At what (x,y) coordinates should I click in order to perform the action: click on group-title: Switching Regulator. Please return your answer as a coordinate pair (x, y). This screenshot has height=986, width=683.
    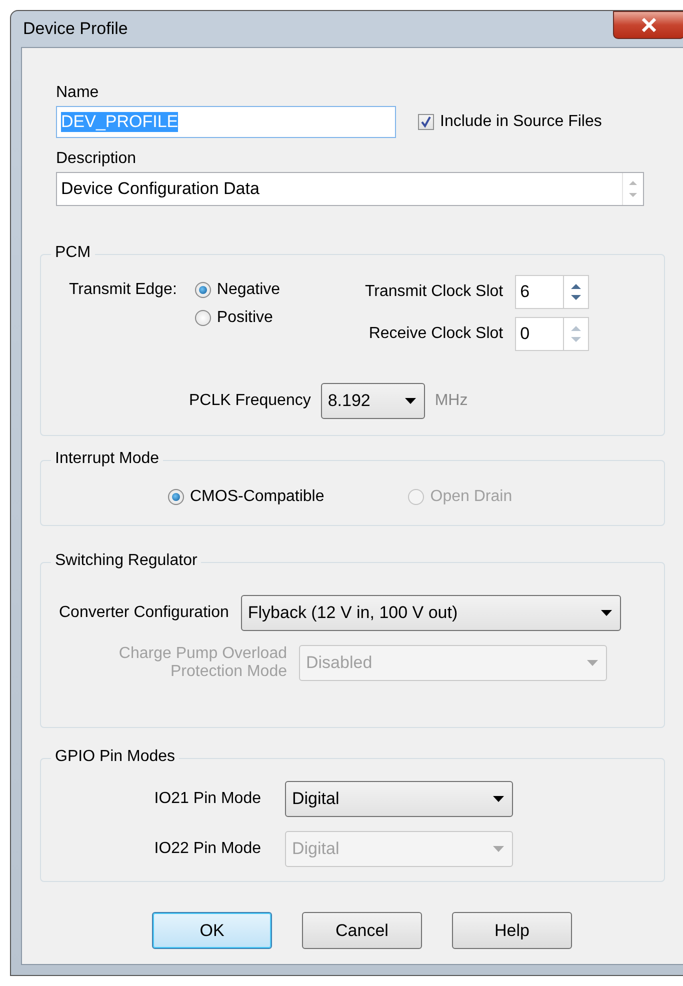
    Looking at the image, I should click on (126, 561).